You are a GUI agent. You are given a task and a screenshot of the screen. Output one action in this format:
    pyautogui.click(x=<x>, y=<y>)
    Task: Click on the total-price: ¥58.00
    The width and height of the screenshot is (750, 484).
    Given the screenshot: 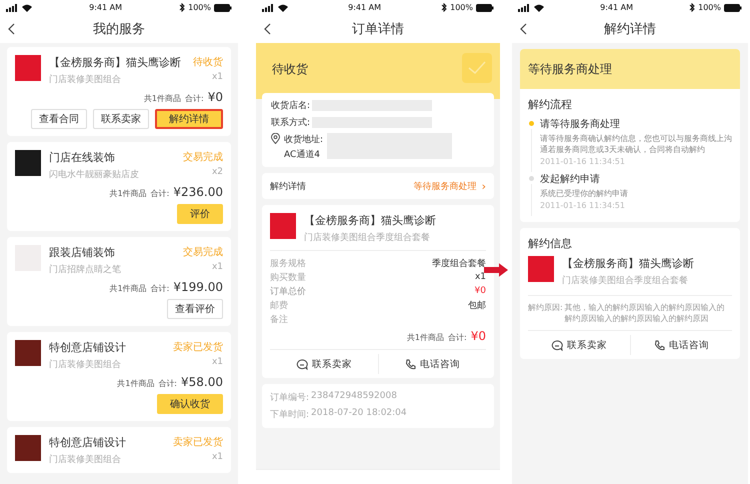 What is the action you would take?
    pyautogui.click(x=202, y=382)
    